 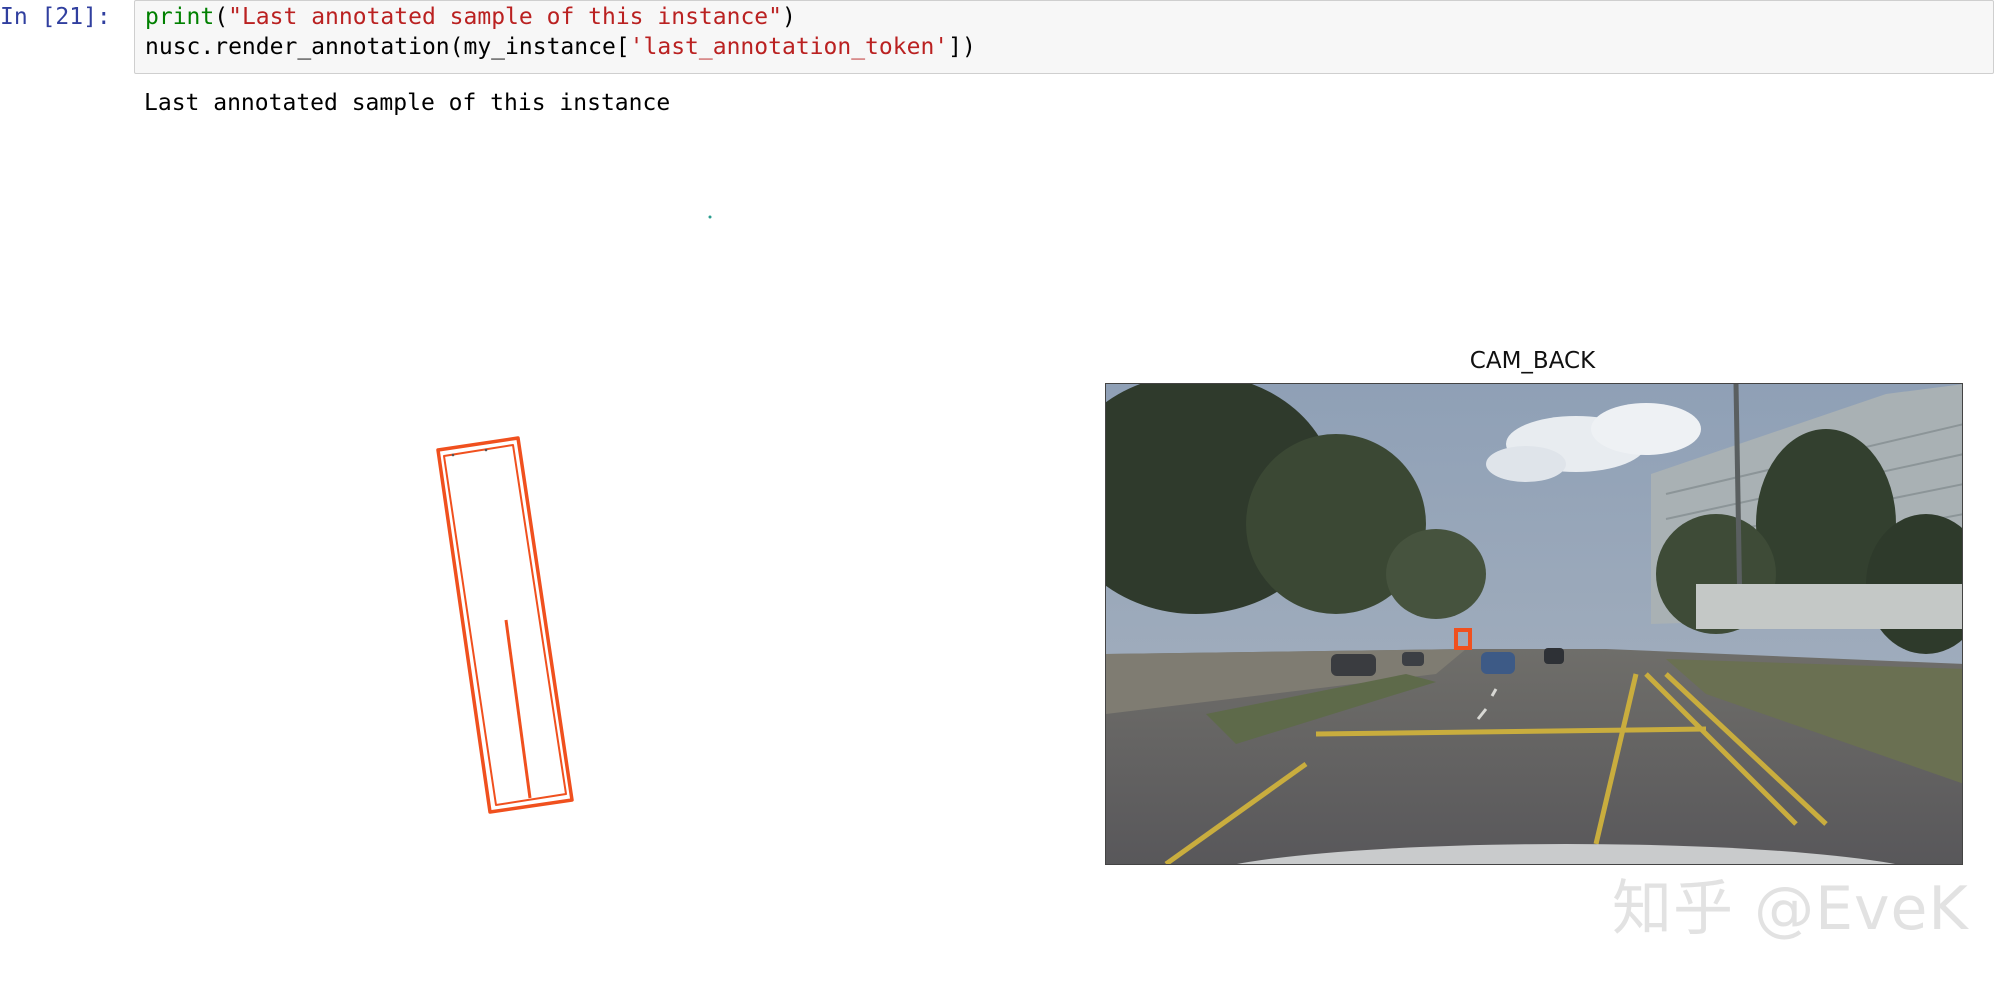 I want to click on annotation-heading-line, so click(x=518, y=709).